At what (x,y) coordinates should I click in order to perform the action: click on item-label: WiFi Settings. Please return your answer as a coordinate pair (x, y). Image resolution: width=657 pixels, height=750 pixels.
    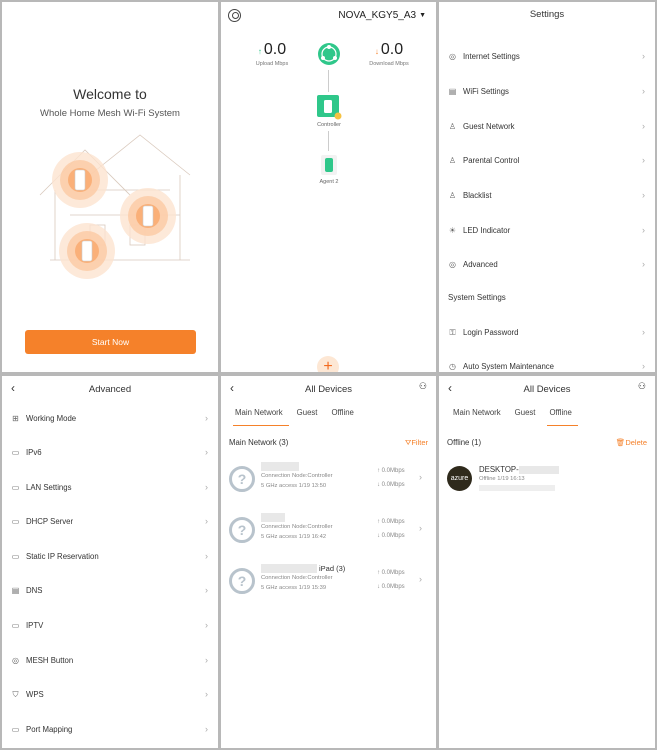
    Looking at the image, I should click on (486, 91).